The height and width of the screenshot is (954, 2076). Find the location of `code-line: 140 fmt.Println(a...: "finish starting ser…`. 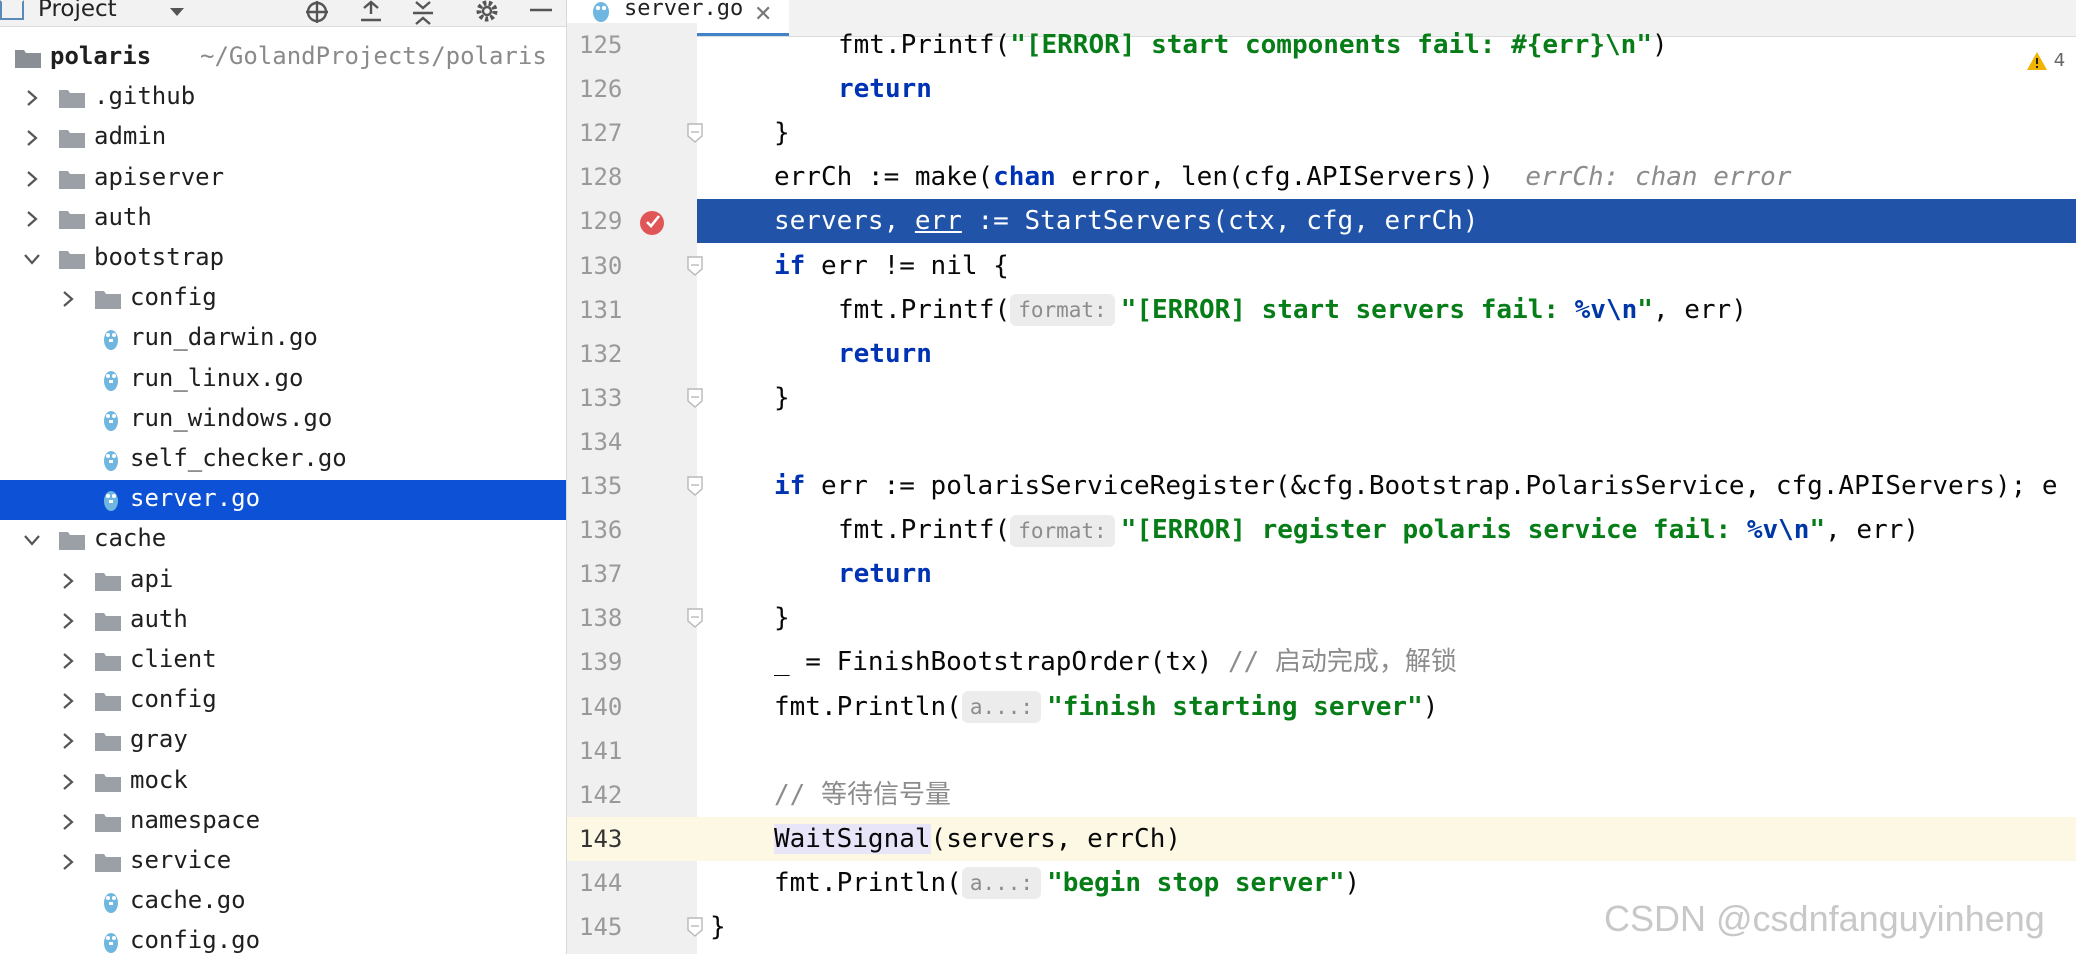

code-line: 140 fmt.Println(a...: "finish starting ser… is located at coordinates (1321, 706).